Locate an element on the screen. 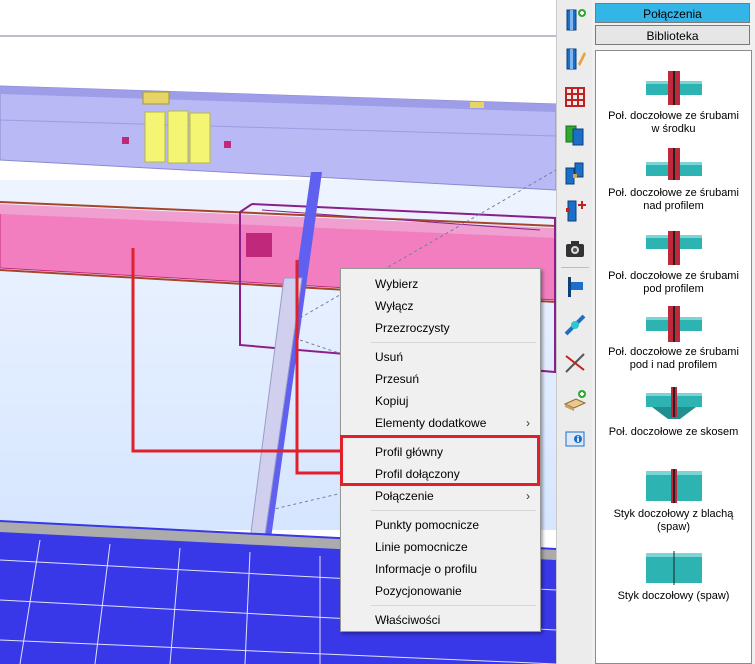  connection-item-bolts-middle: Poł. doczołowe ze śrubami w środku is located at coordinates (673, 102).